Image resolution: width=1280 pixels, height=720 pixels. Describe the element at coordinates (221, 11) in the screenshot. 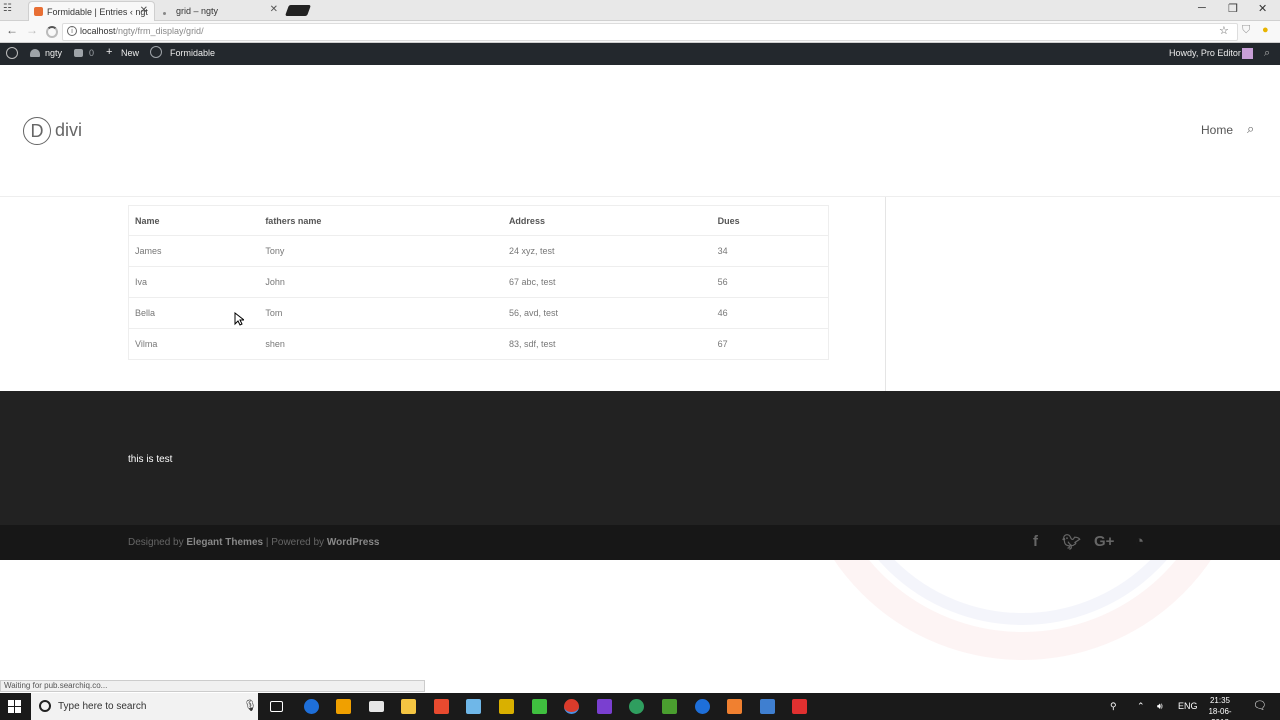

I see `tab-grid-ngty: grid – ngty ✕` at that location.